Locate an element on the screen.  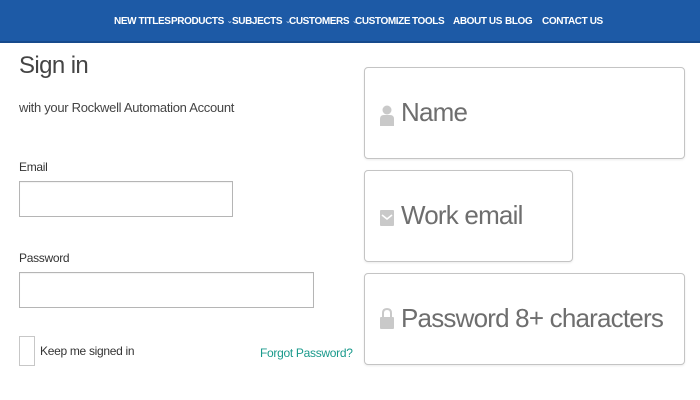
page-title: Sign in is located at coordinates (54, 65).